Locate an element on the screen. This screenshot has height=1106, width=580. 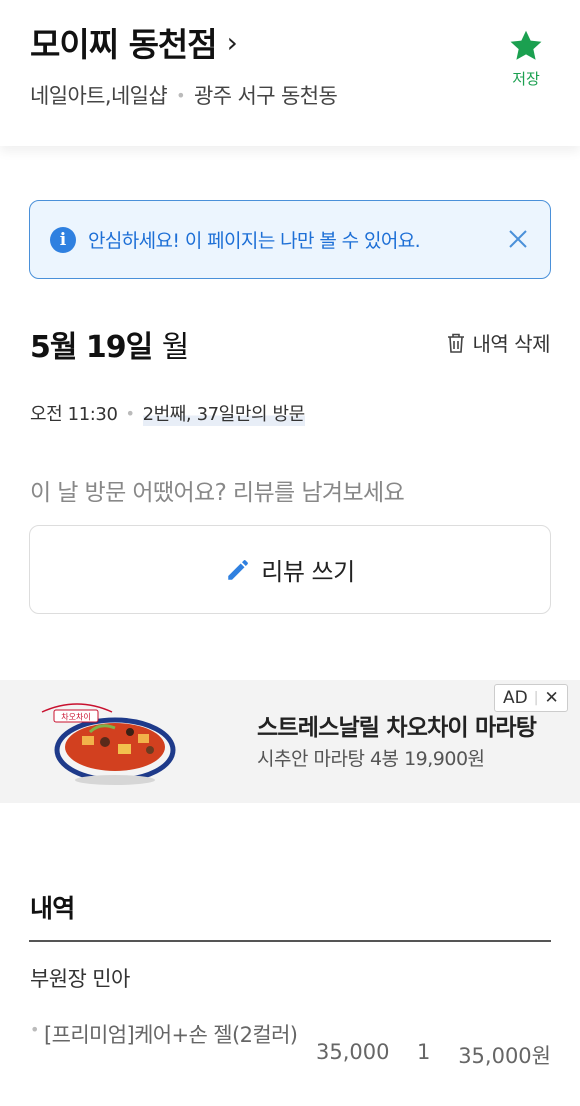
visit-count: 2번째, 37일만의 방문 is located at coordinates (223, 413).